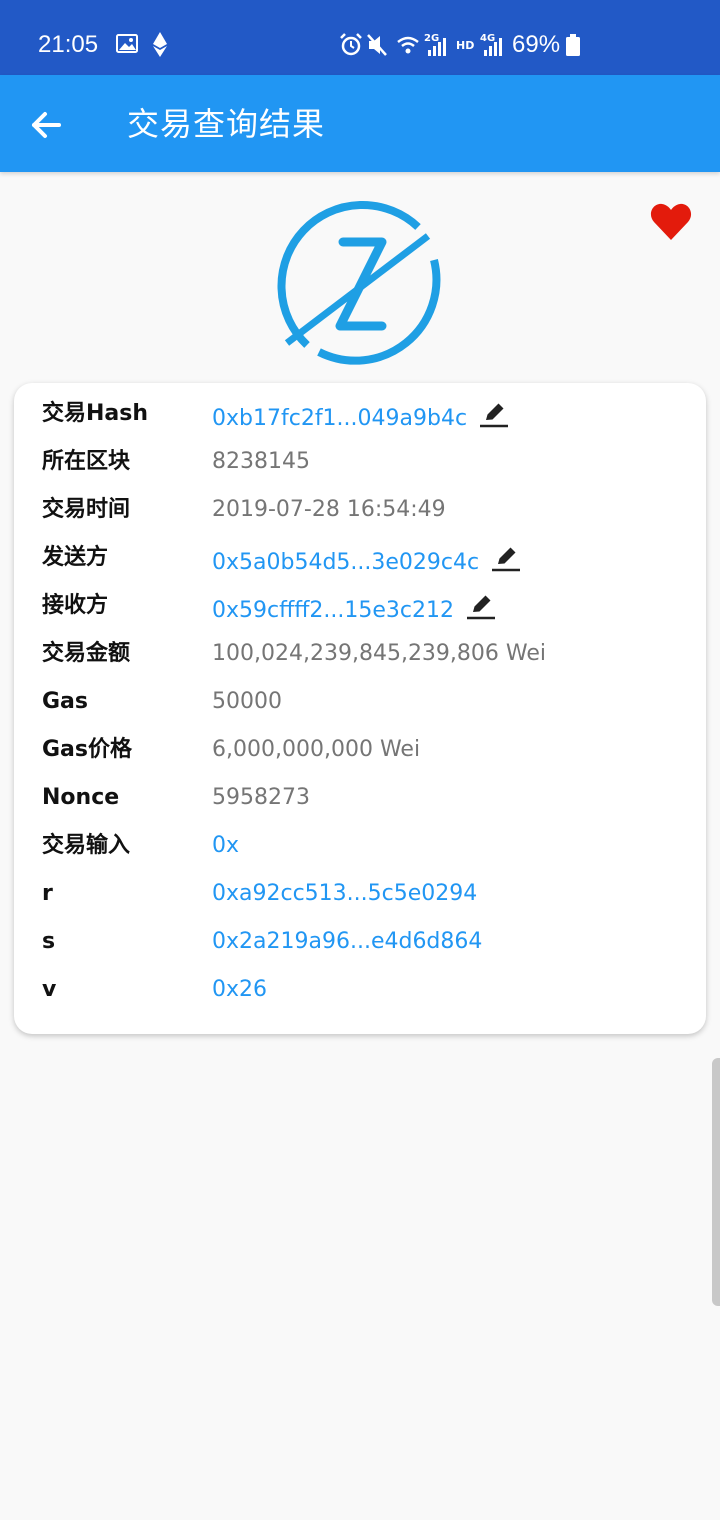  What do you see at coordinates (367, 799) in the screenshot?
I see `detail-row-nonce: Nonce 5958273` at bounding box center [367, 799].